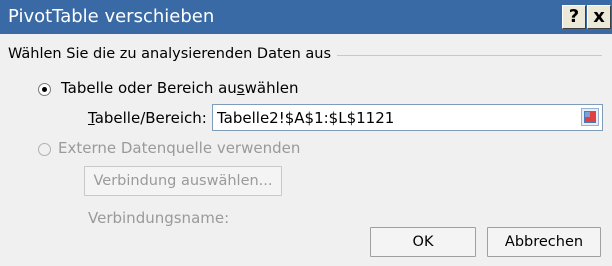  Describe the element at coordinates (423, 242) in the screenshot. I see `ok-button: OK` at that location.